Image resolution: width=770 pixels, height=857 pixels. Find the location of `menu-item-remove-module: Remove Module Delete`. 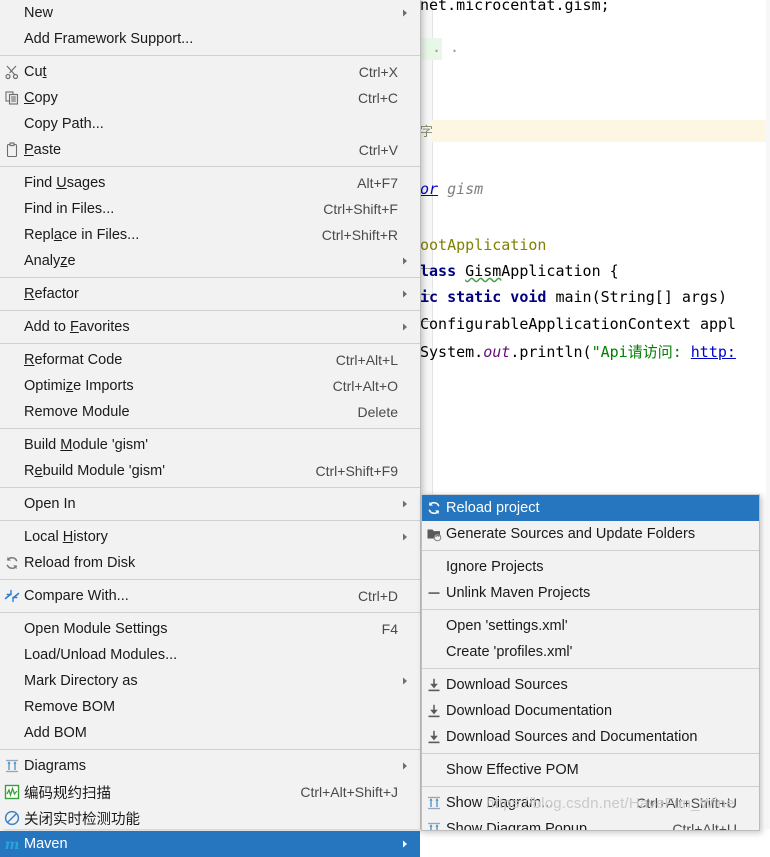

menu-item-remove-module: Remove Module Delete is located at coordinates (210, 412).